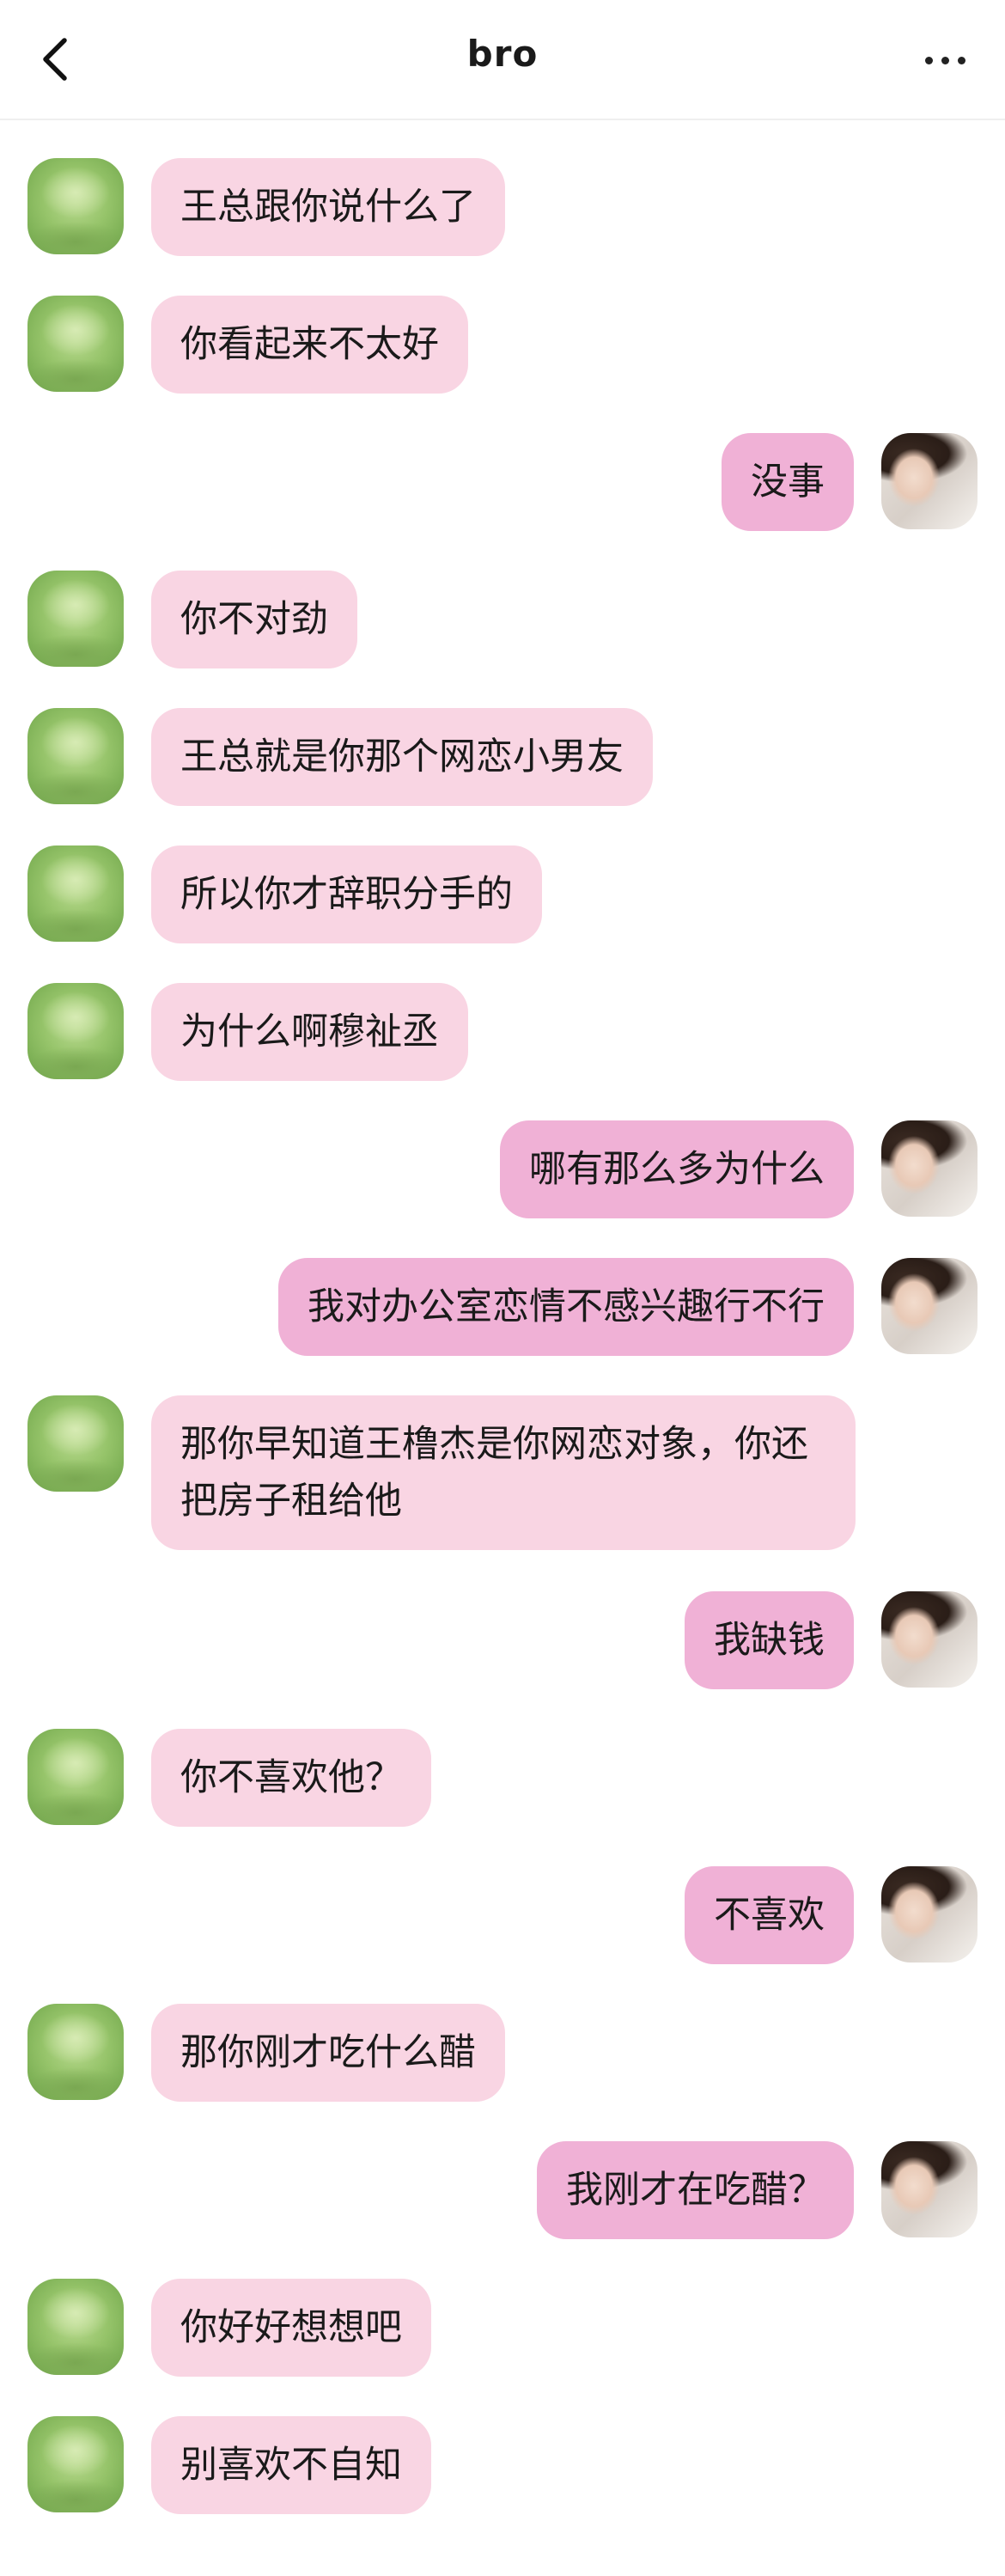  I want to click on message-row: 我刚才在吃醋？, so click(502, 2190).